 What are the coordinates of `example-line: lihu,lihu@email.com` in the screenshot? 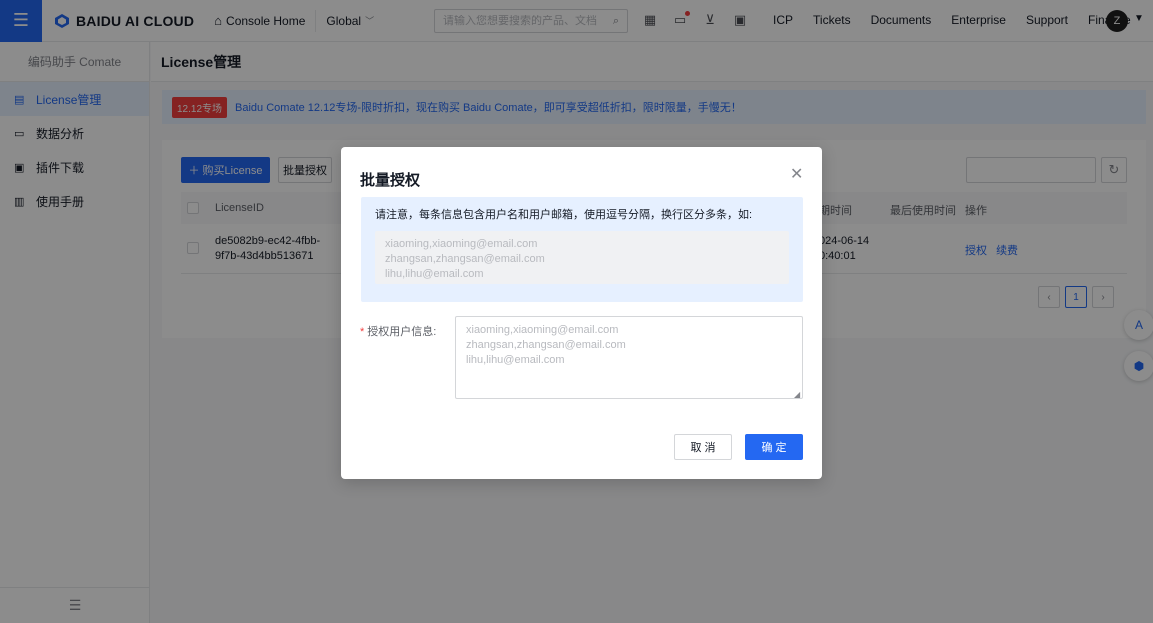 It's located at (434, 274).